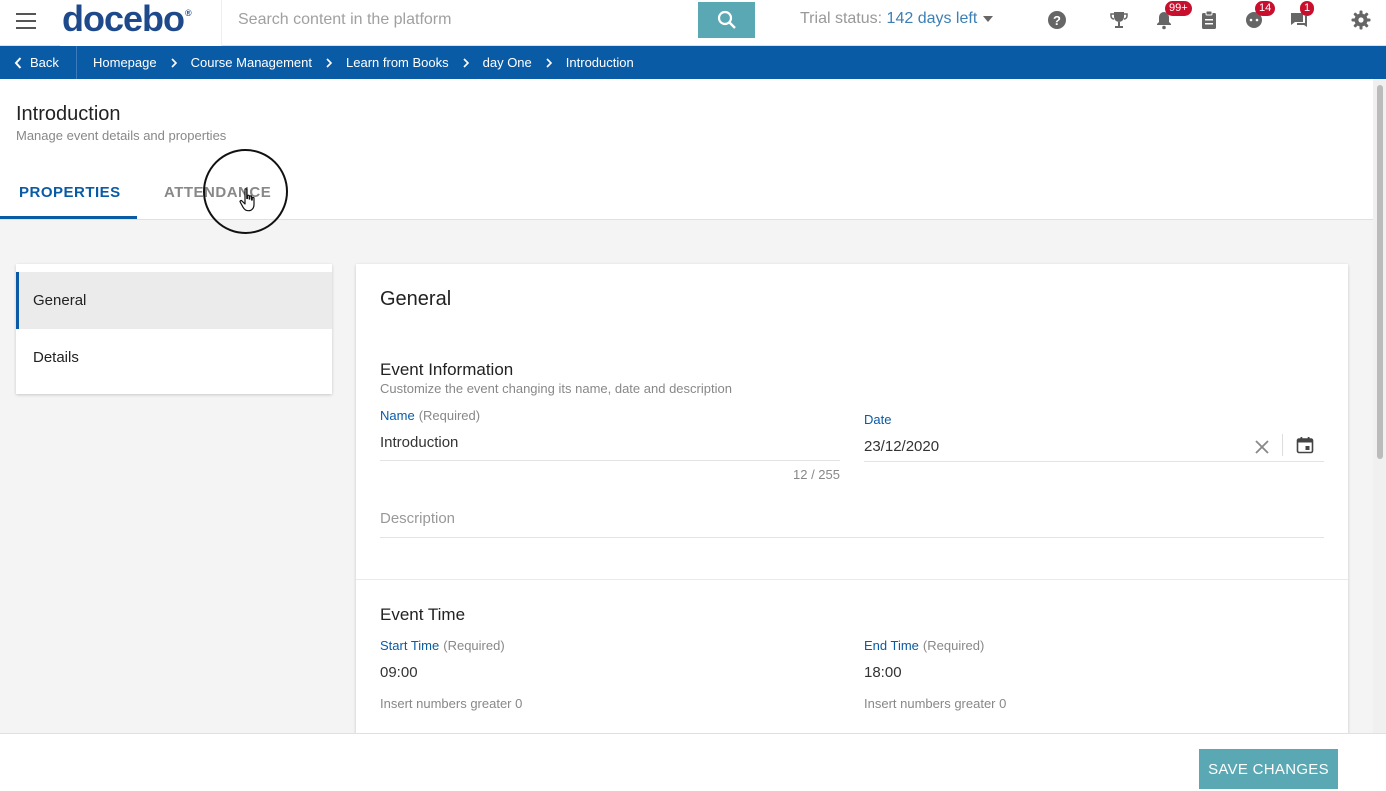  Describe the element at coordinates (599, 62) in the screenshot. I see `breadcrumb-introduction: Introduction` at that location.